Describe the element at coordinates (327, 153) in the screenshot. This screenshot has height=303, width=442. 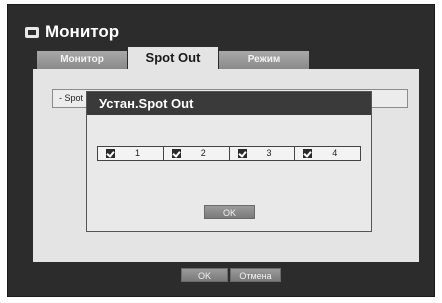
I see `channel-checkbox-4: 4` at that location.